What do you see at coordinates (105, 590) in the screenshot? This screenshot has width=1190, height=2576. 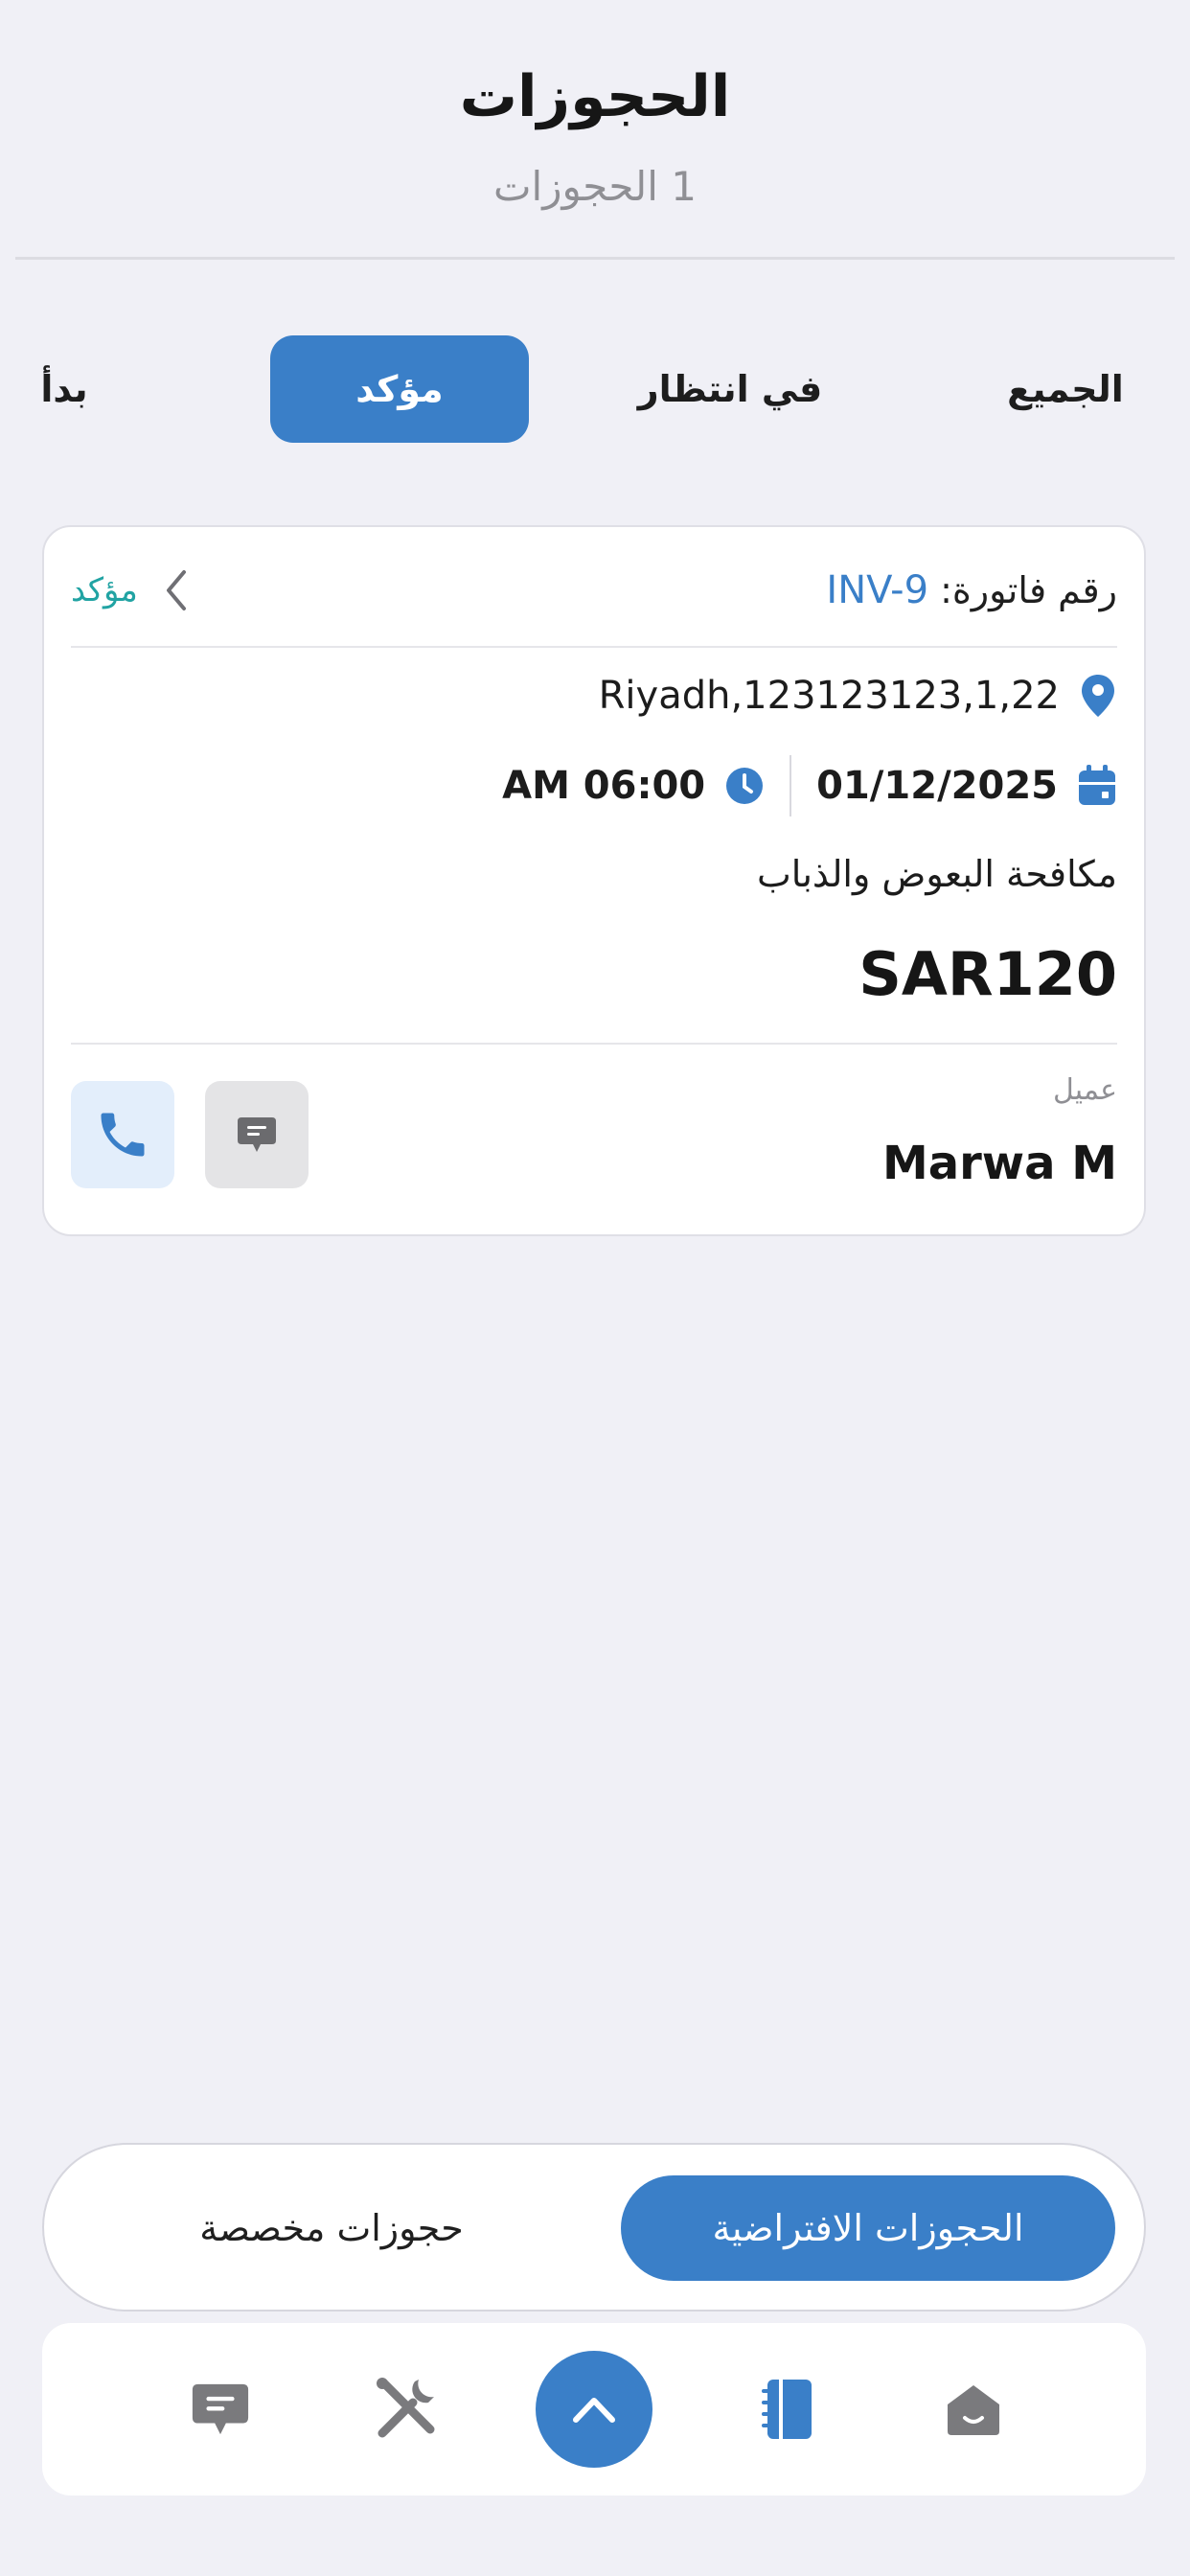 I see `status-badge: مؤكد` at bounding box center [105, 590].